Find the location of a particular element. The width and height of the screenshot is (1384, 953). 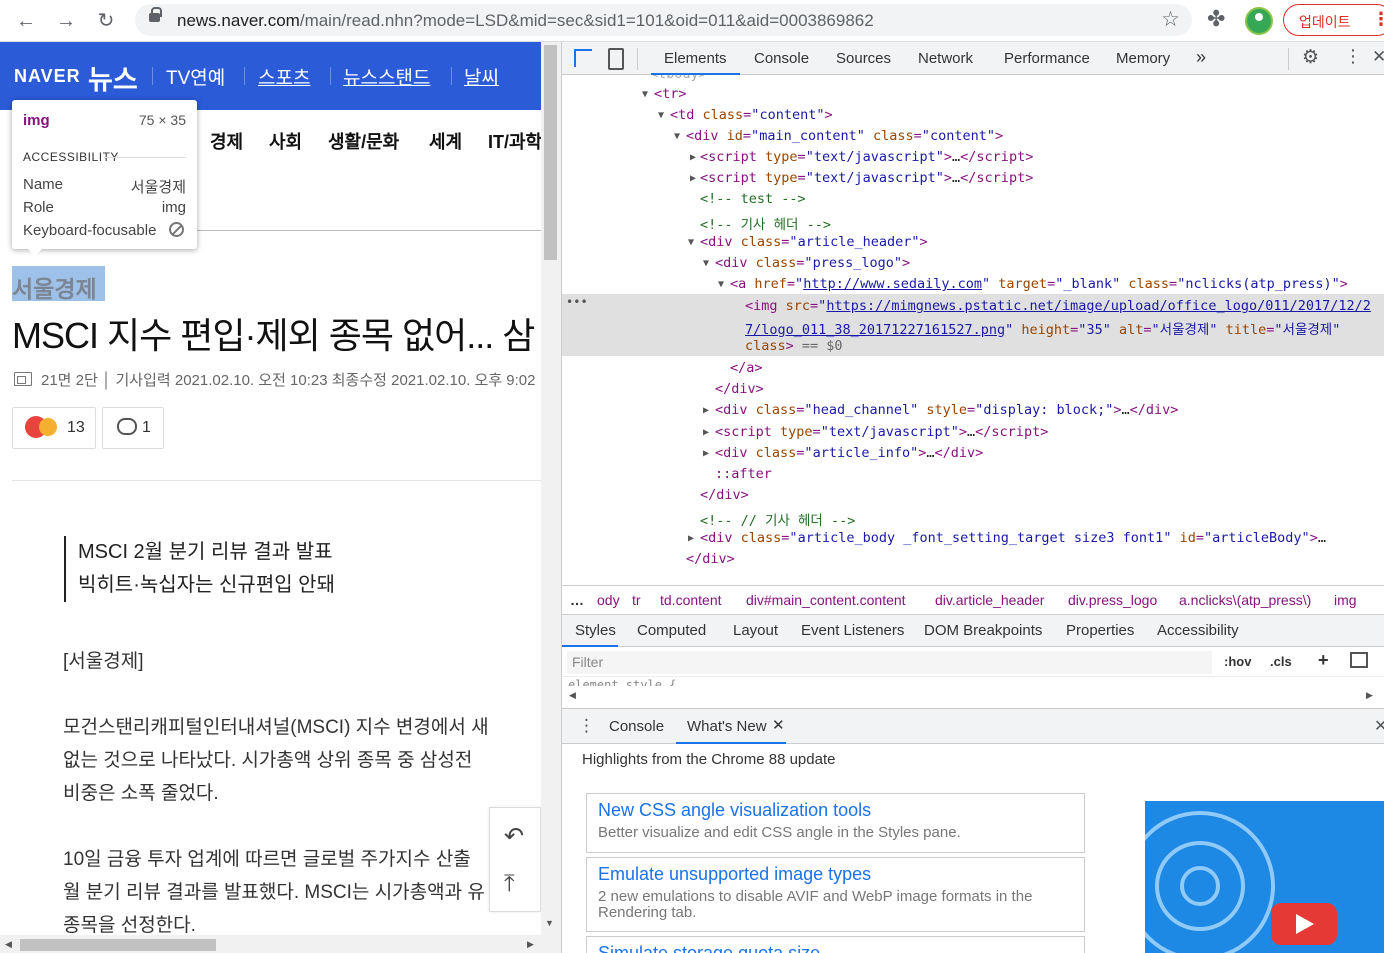

dom-line: <div class="article_header"> is located at coordinates (814, 242).